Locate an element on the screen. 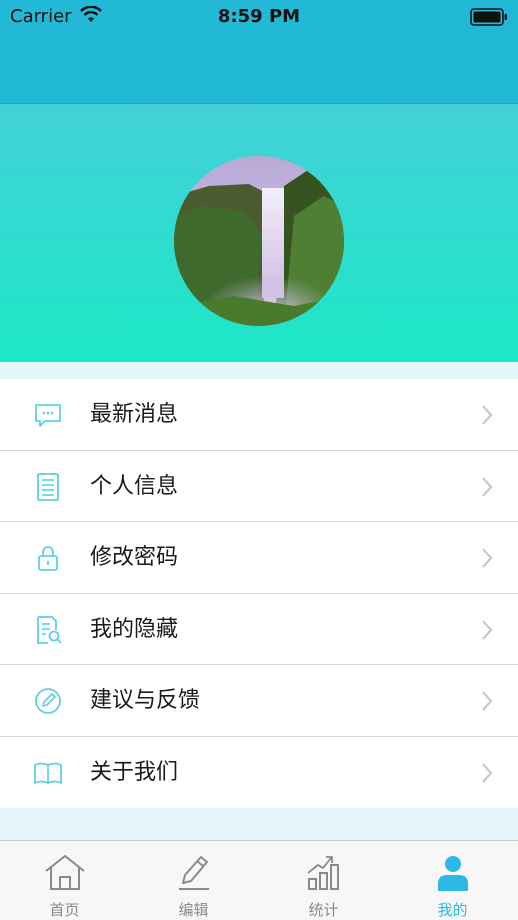  tab-edit: 编辑 is located at coordinates (193, 880).